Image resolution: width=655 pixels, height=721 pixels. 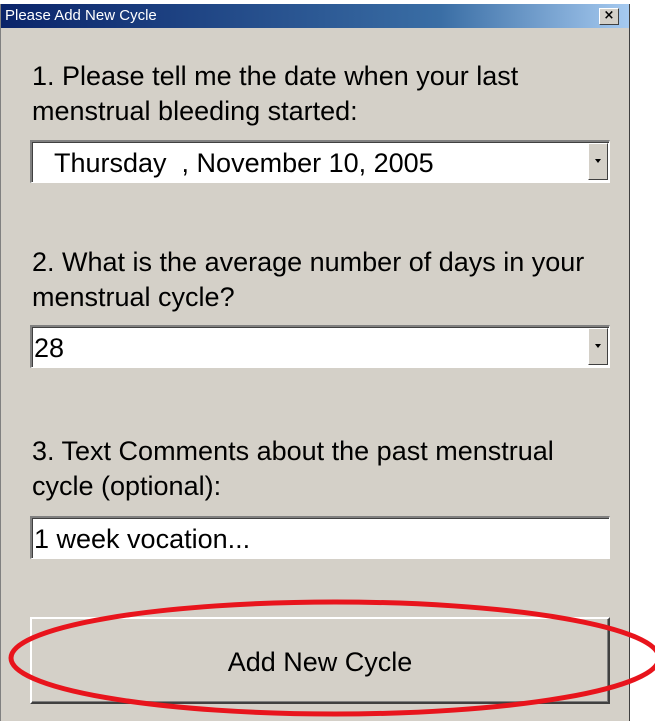 What do you see at coordinates (320, 346) in the screenshot?
I see `cycle-length-select: 28` at bounding box center [320, 346].